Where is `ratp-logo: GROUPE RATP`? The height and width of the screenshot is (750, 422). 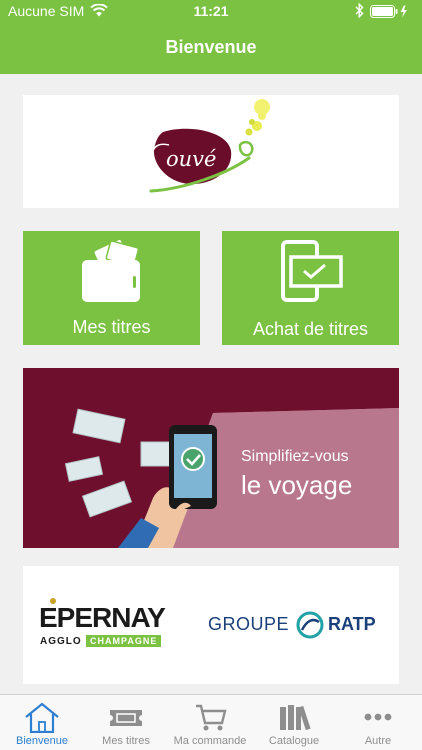
ratp-logo: GROUPE RATP is located at coordinates (301, 627).